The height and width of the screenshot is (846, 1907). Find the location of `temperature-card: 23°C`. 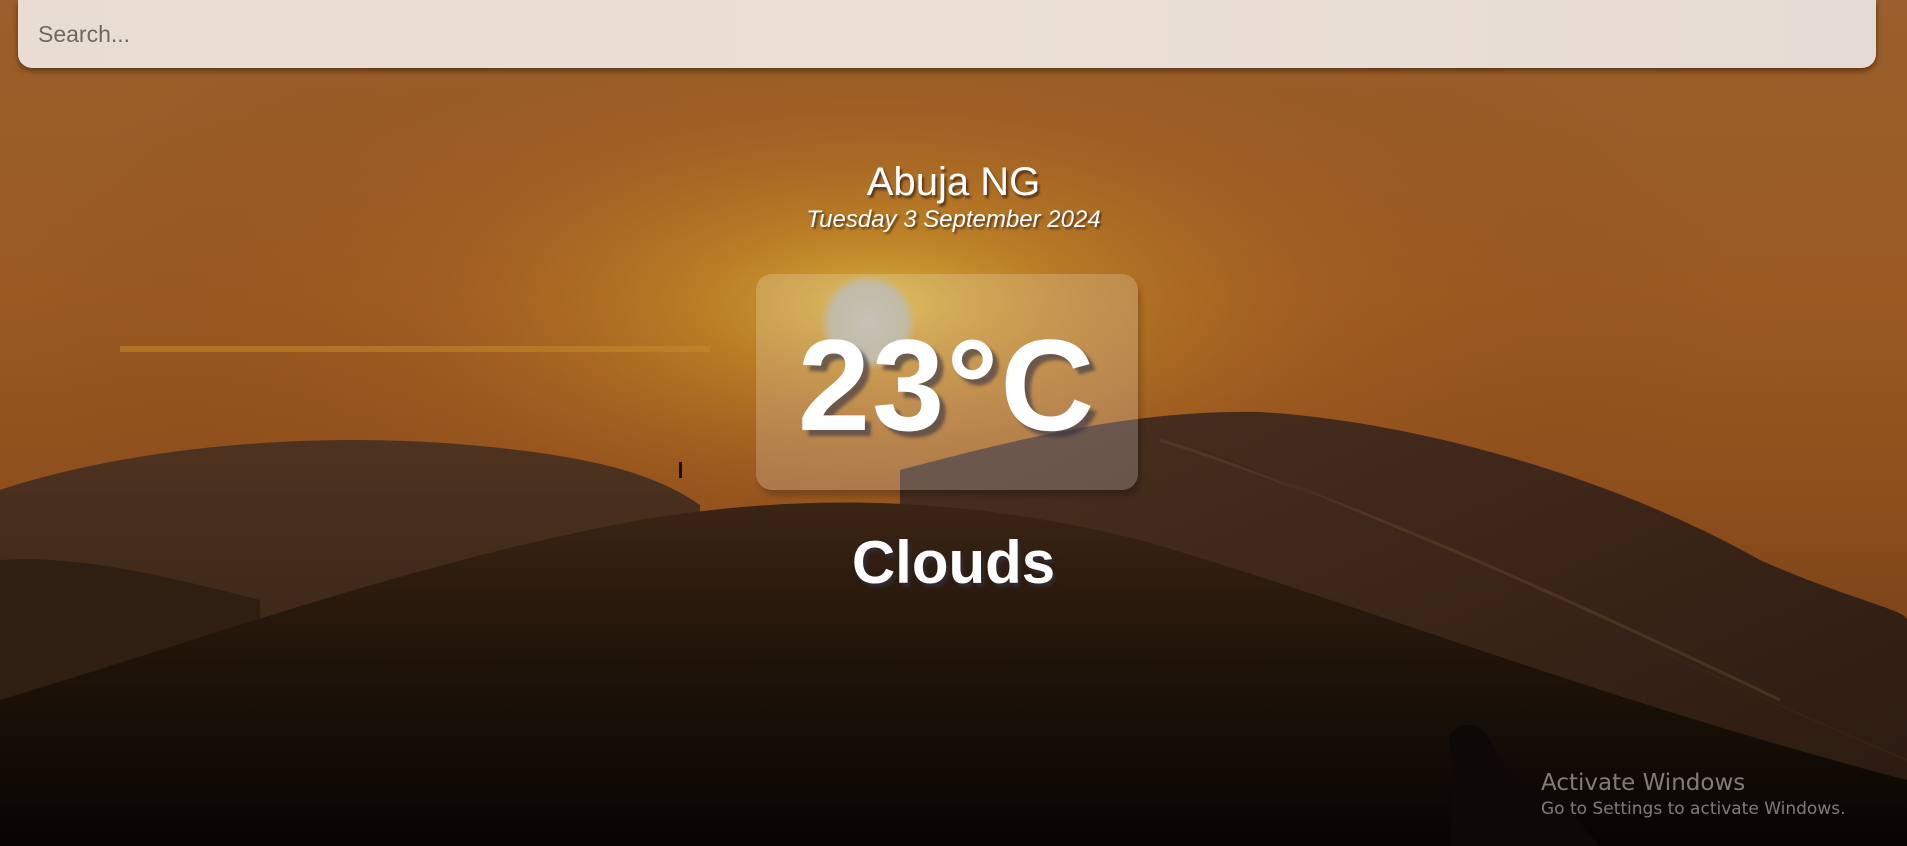

temperature-card: 23°C is located at coordinates (947, 382).